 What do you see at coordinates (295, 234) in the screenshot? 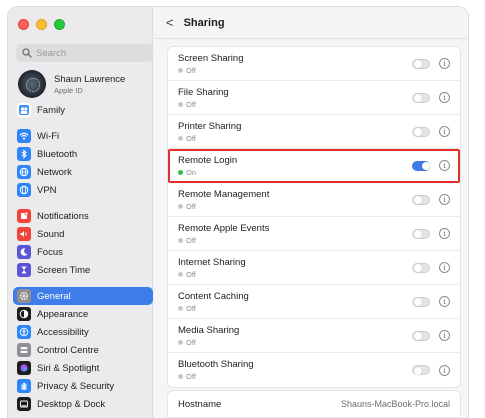
I see `sharing-row-text: Remote Apple Events Off` at bounding box center [295, 234].